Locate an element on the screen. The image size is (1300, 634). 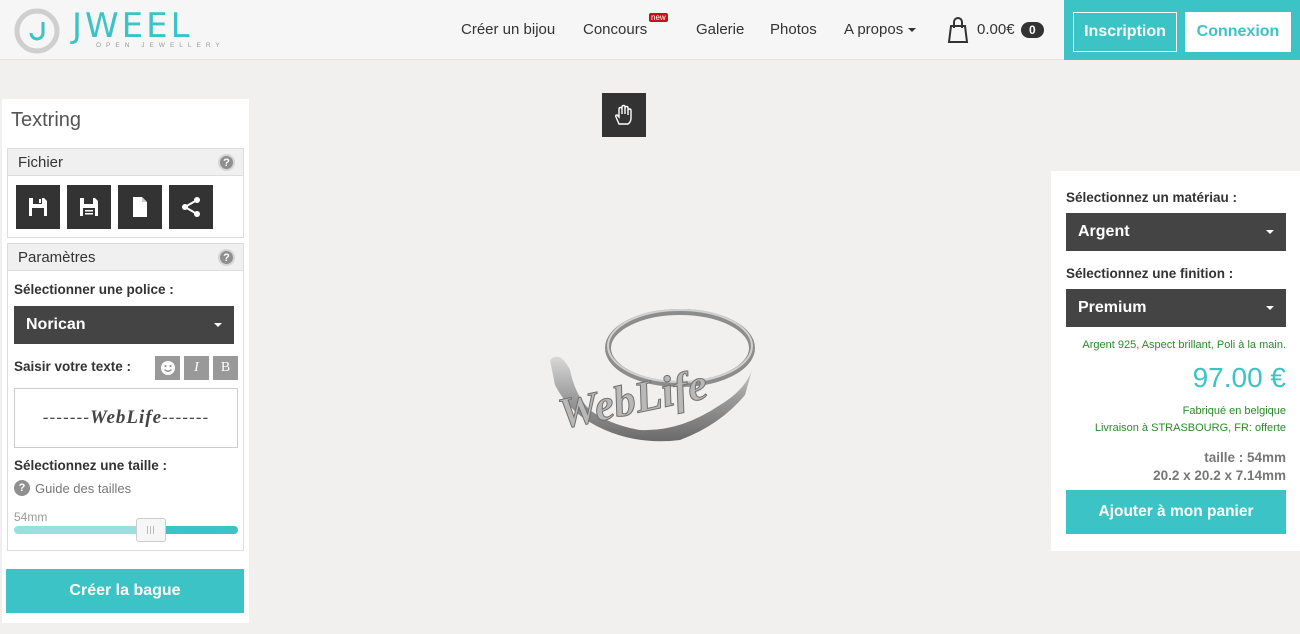
params-section-header: Paramètres ? is located at coordinates (125, 257).